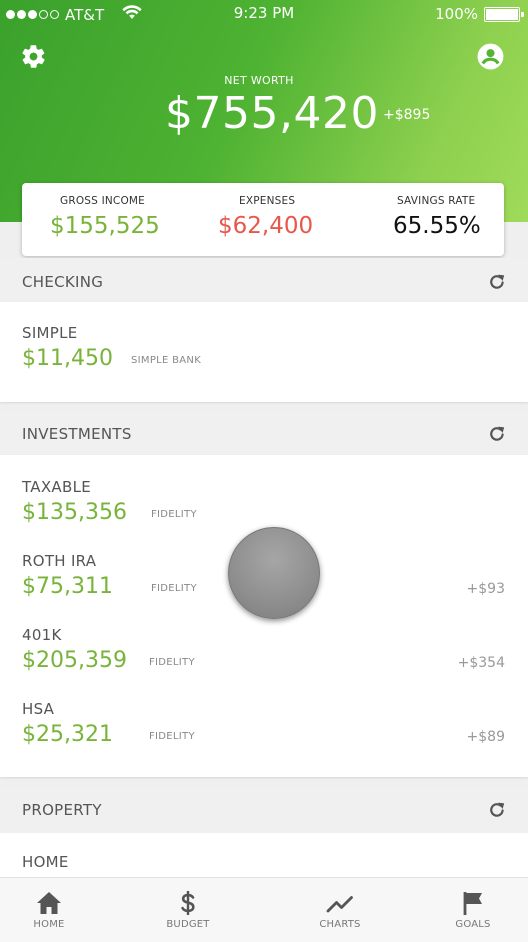  What do you see at coordinates (272, 113) in the screenshot?
I see `net-worth-value: $755,420` at bounding box center [272, 113].